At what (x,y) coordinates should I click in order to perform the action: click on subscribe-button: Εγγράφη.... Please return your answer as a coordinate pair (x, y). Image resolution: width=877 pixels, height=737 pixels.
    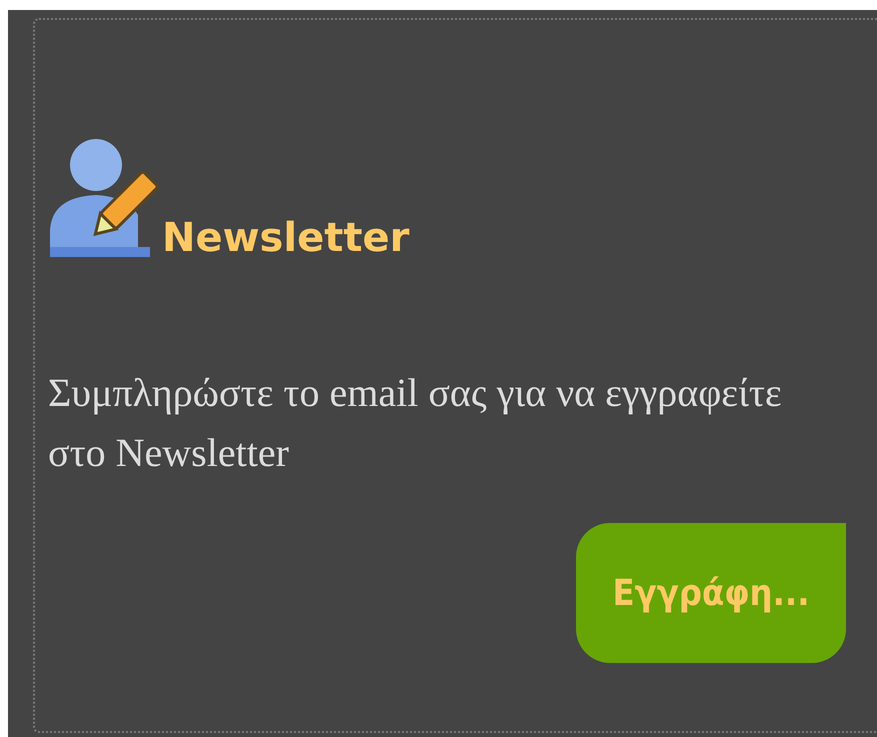
    Looking at the image, I should click on (711, 593).